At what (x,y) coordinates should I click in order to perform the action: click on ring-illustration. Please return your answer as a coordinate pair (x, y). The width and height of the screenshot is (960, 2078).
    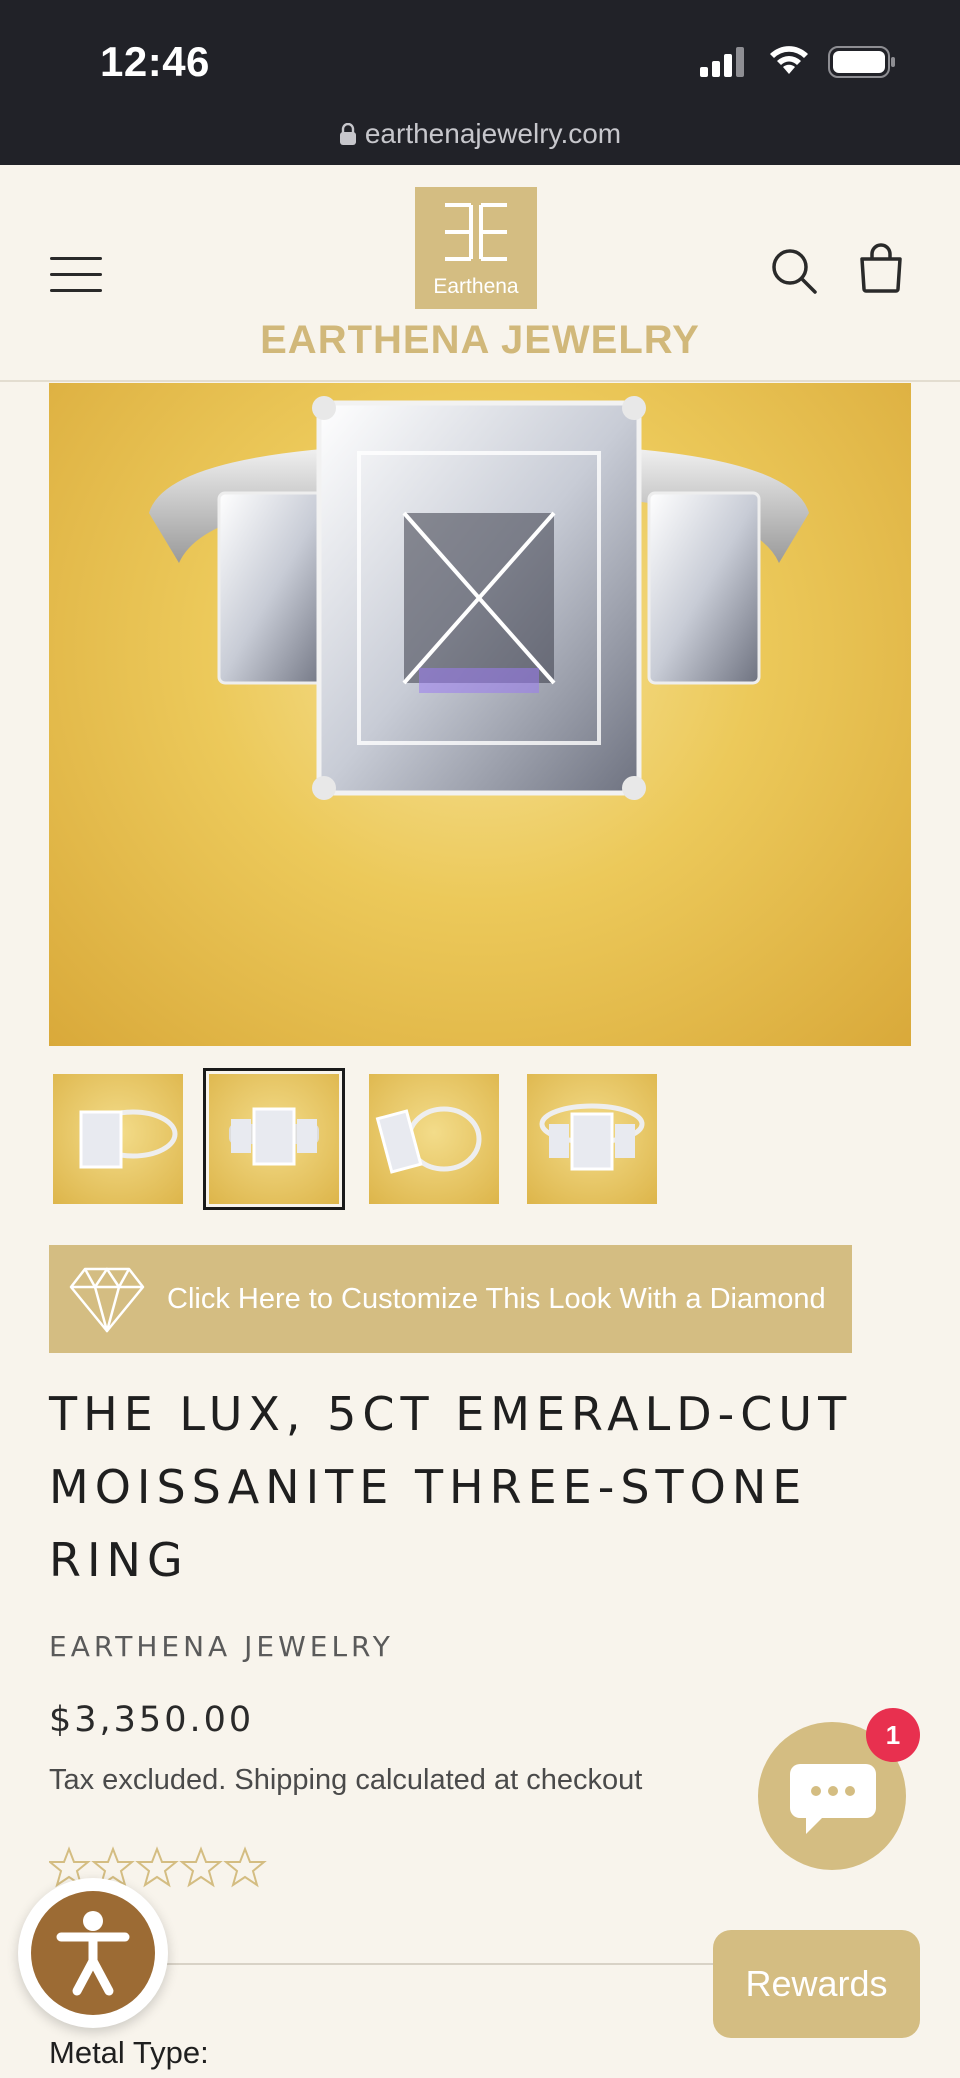
    Looking at the image, I should click on (479, 598).